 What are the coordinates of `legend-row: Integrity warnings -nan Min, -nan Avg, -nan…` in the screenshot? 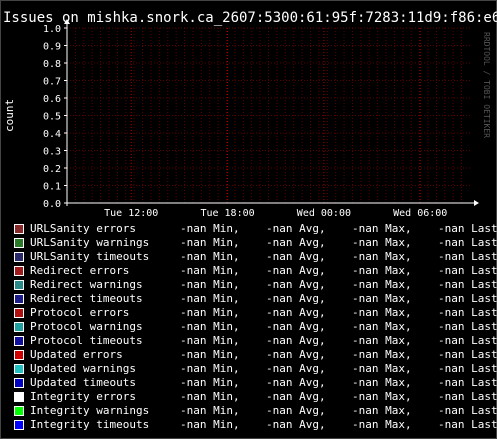 It's located at (255, 411).